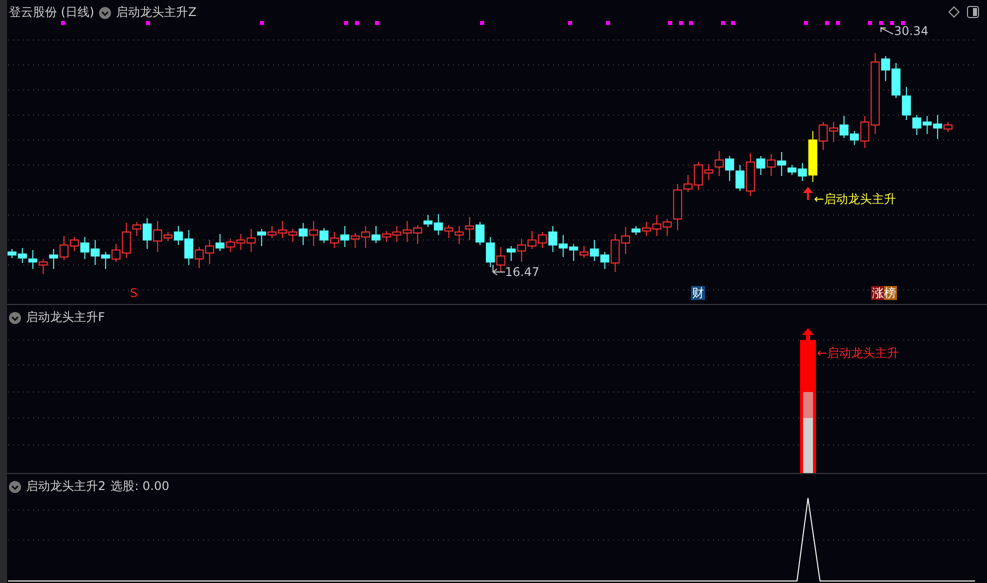 Image resolution: width=987 pixels, height=583 pixels. I want to click on panel-toggle-icon, so click(973, 12).